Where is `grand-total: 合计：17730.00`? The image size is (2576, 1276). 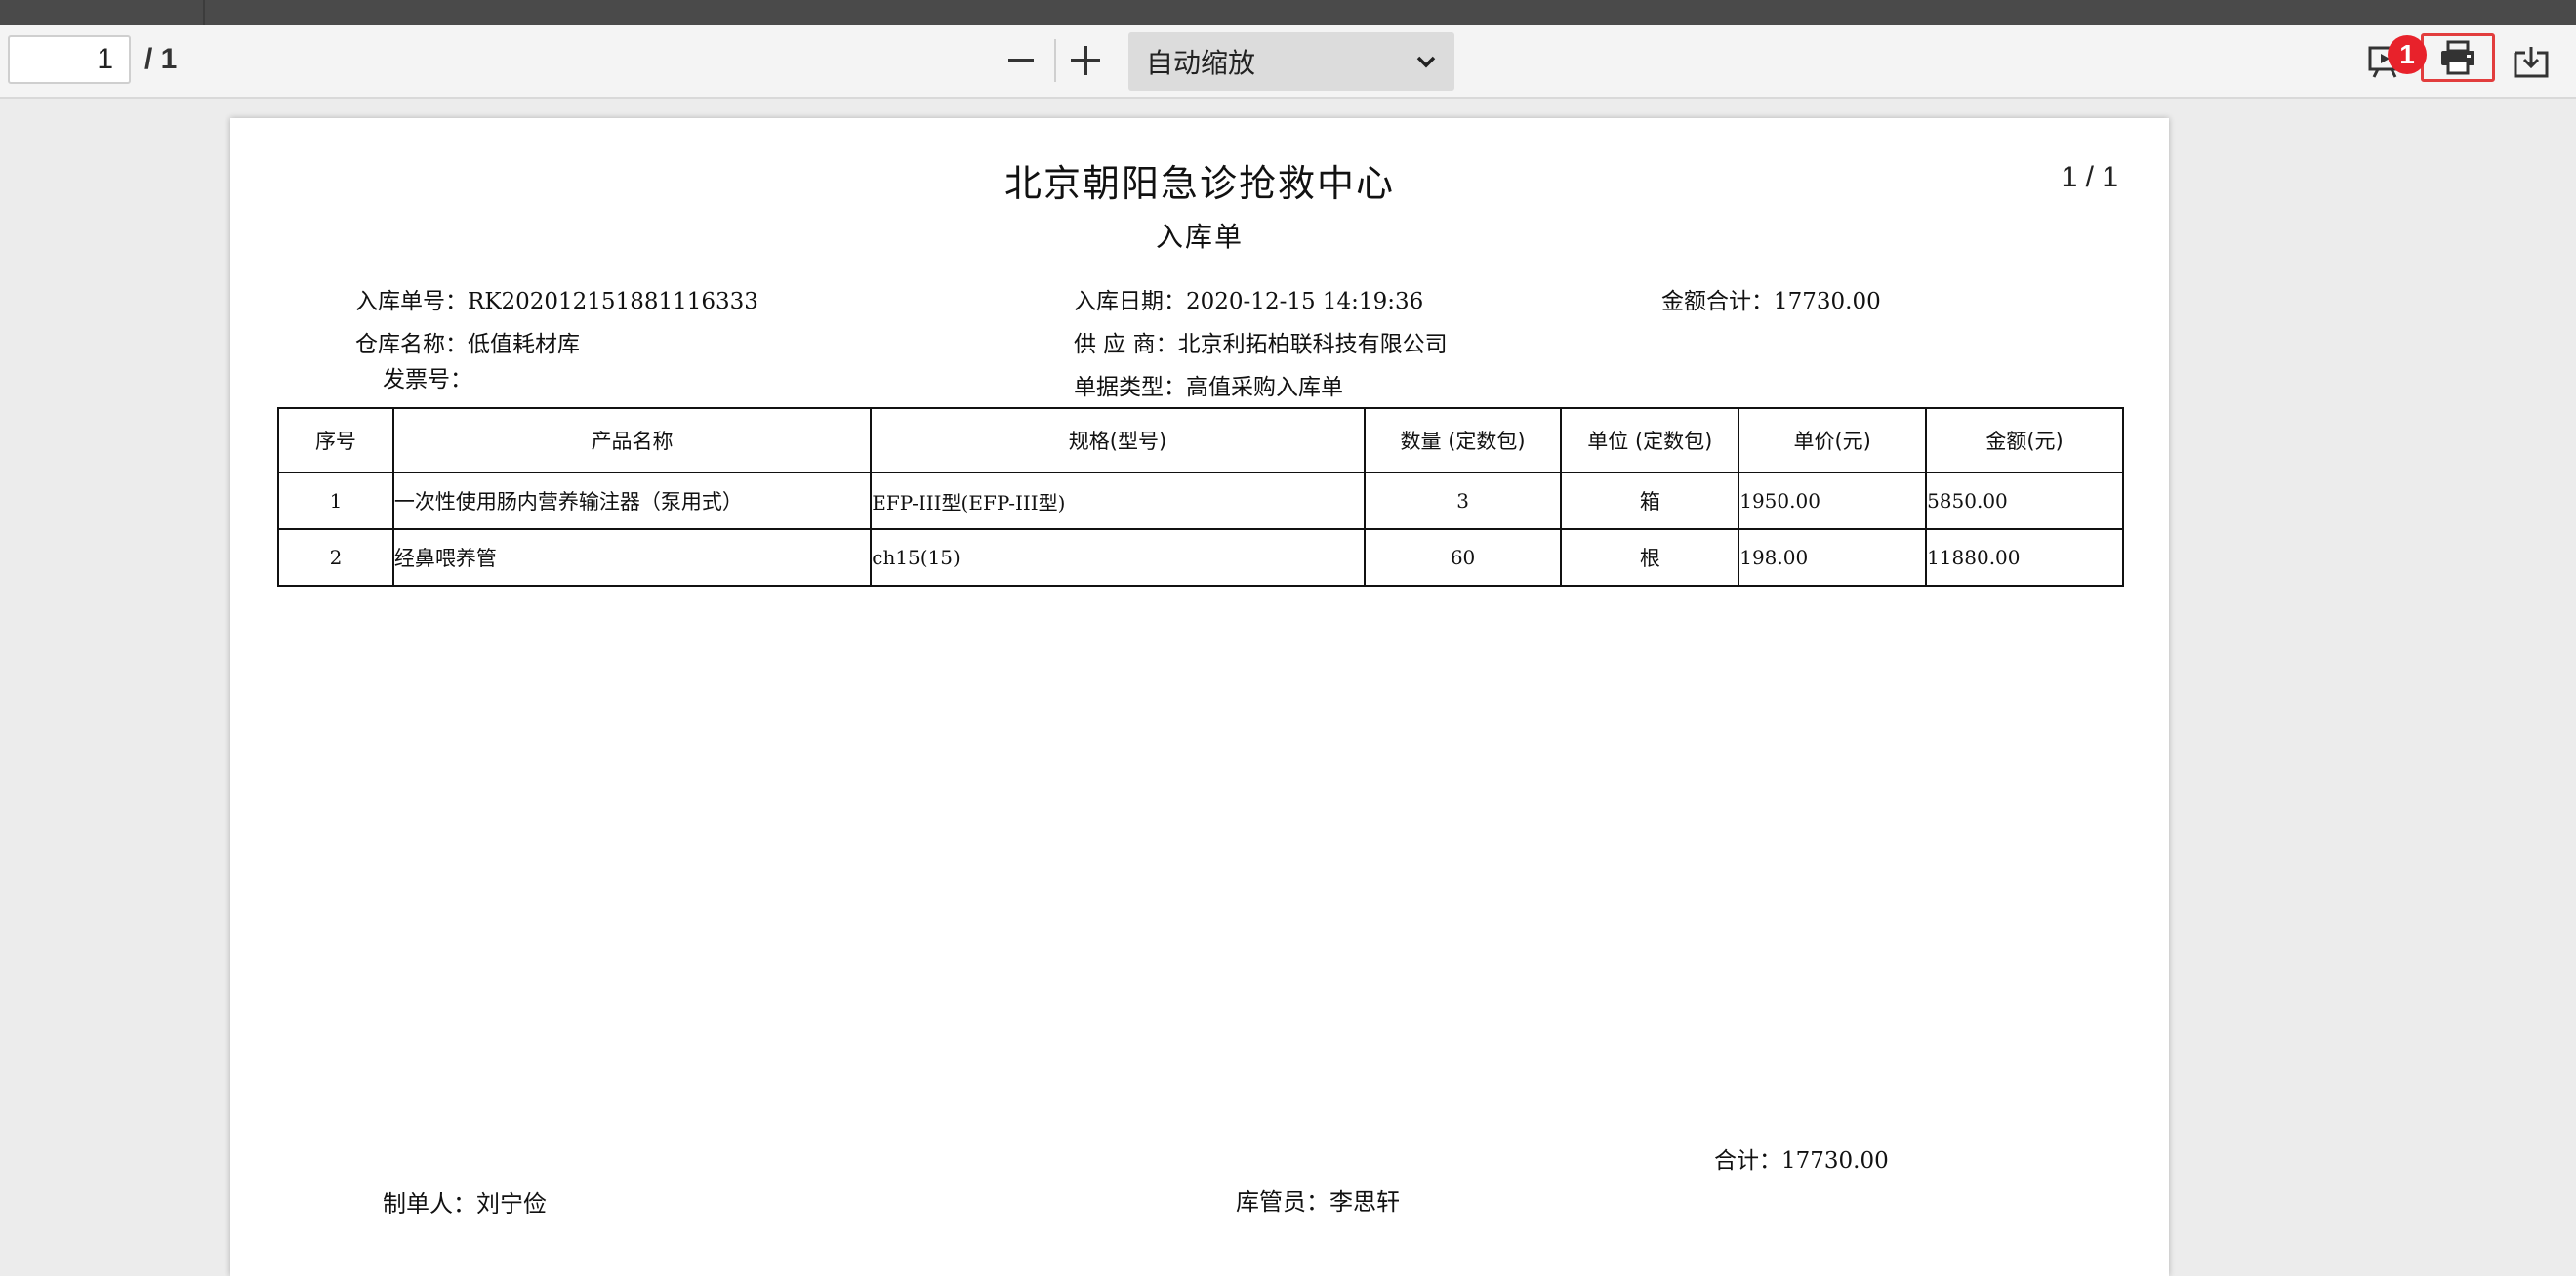 grand-total: 合计：17730.00 is located at coordinates (1801, 1157).